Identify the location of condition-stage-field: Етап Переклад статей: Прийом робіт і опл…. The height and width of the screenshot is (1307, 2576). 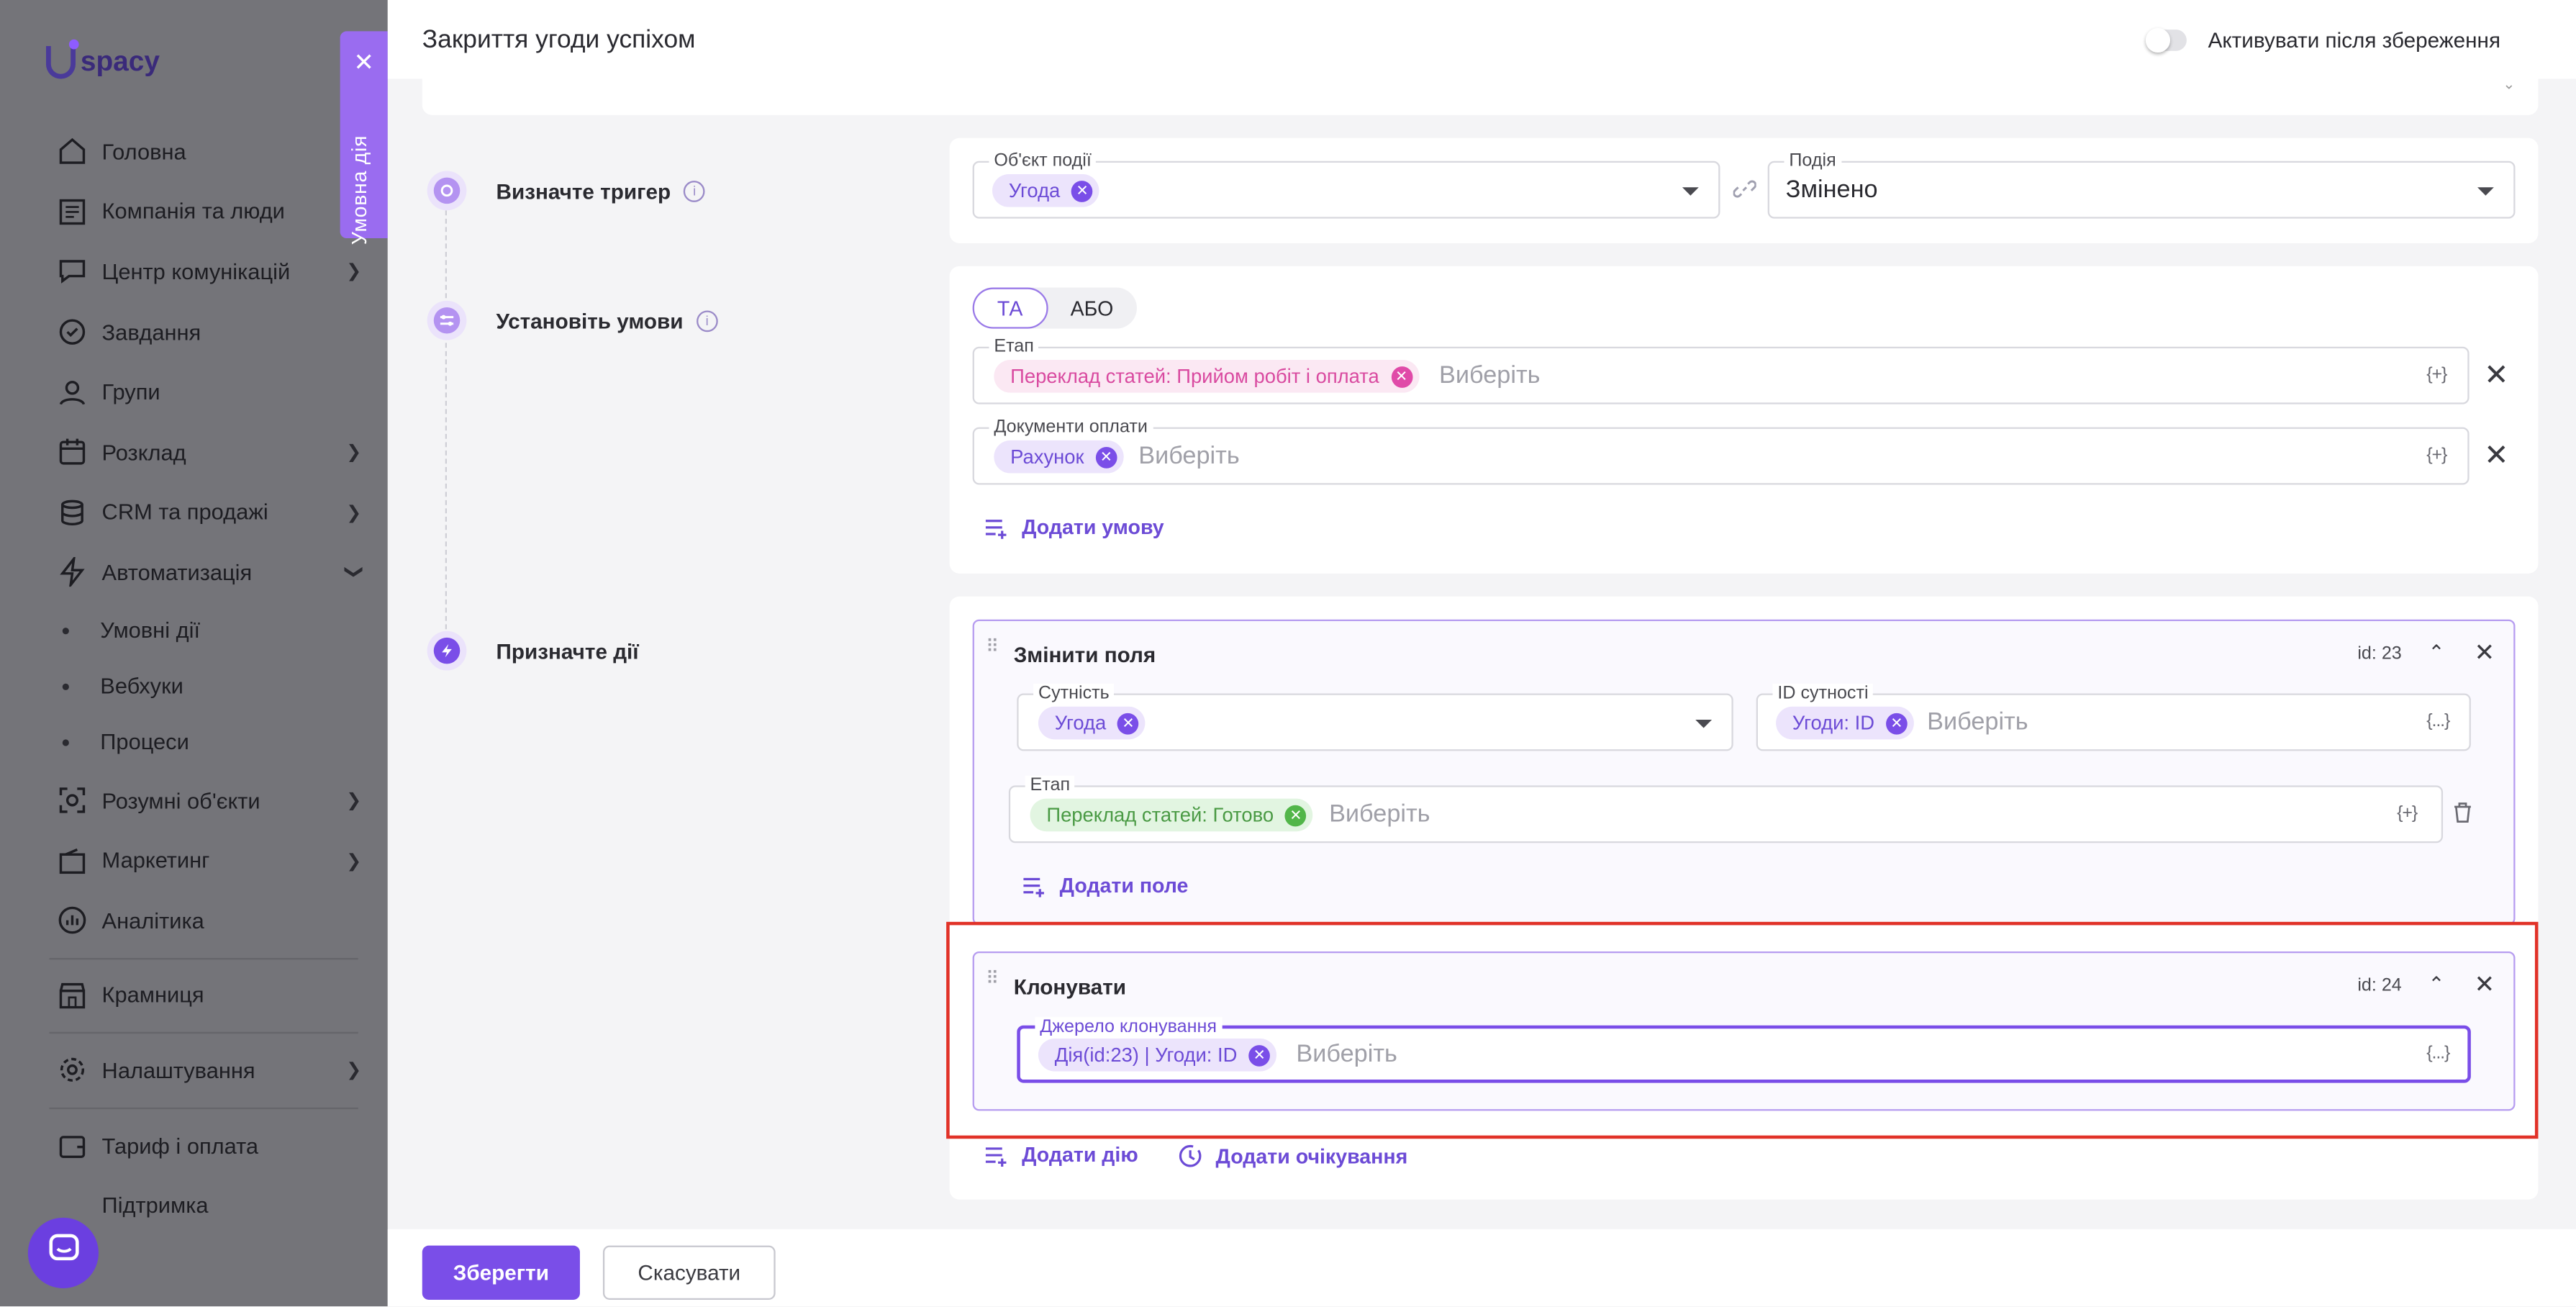
(1721, 370).